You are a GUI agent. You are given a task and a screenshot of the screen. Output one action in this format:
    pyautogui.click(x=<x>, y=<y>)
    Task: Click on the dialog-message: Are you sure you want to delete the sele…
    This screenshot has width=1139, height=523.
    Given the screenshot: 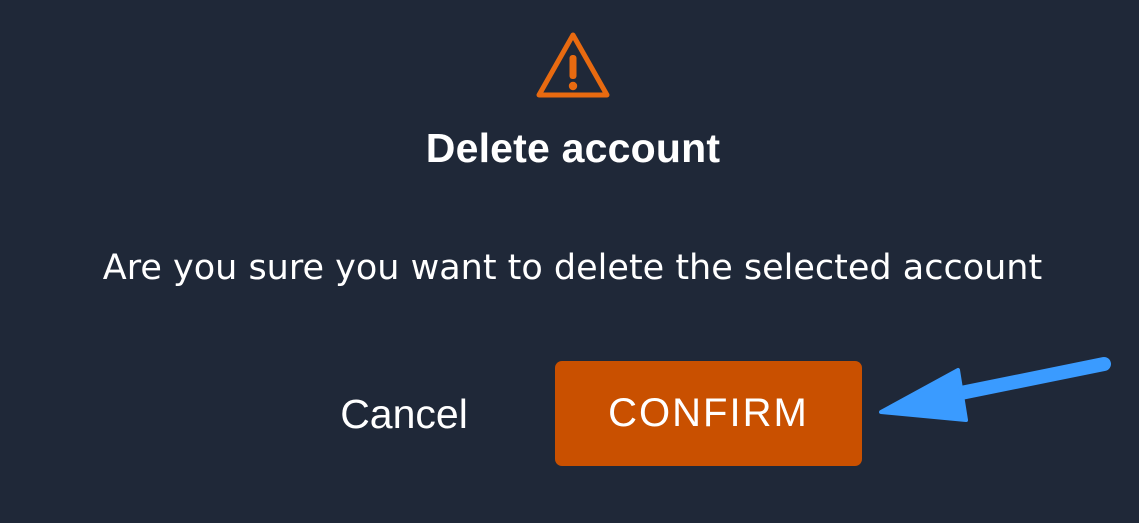 What is the action you would take?
    pyautogui.click(x=572, y=268)
    